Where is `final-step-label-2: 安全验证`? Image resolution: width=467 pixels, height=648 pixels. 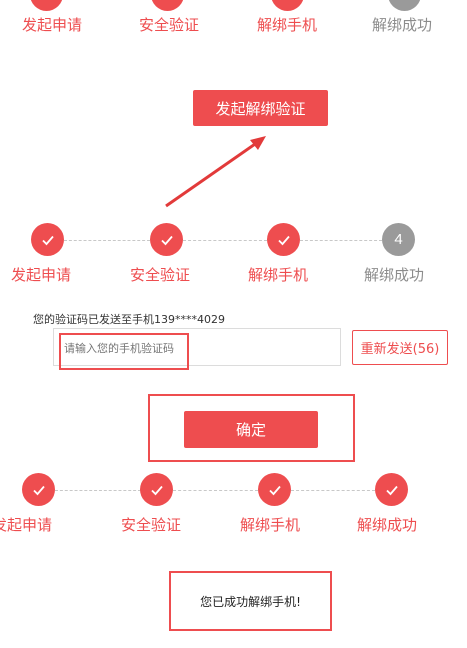 final-step-label-2: 安全验证 is located at coordinates (151, 525).